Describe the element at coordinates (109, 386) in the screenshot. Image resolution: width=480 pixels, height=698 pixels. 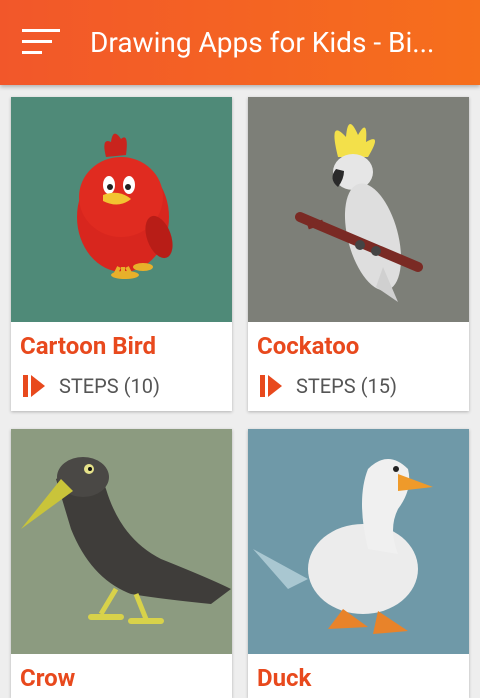
I see `steps-label: STEPS (10)` at that location.